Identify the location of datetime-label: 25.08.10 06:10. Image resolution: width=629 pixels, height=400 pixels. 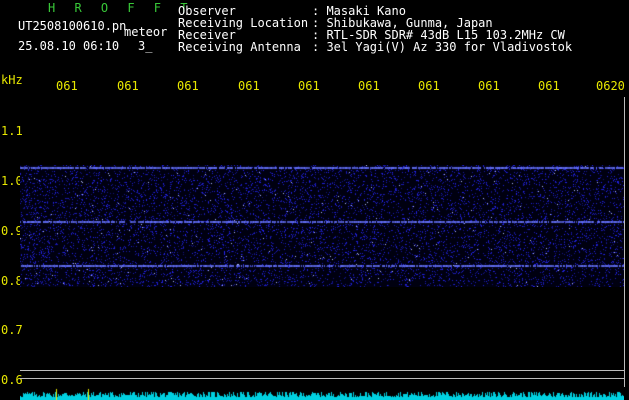
(69, 46).